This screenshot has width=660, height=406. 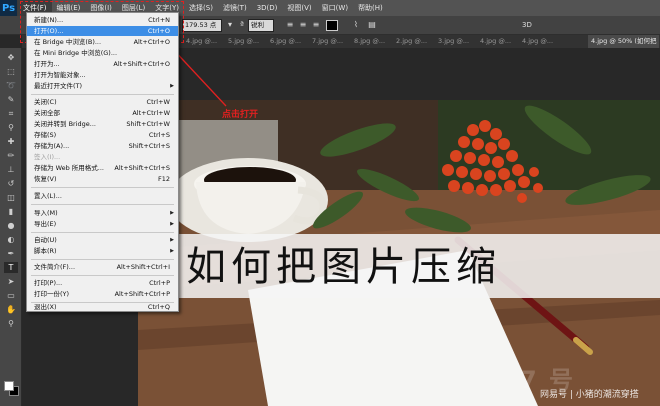 What do you see at coordinates (11, 239) in the screenshot?
I see `dodge-tool-icon: ◐` at bounding box center [11, 239].